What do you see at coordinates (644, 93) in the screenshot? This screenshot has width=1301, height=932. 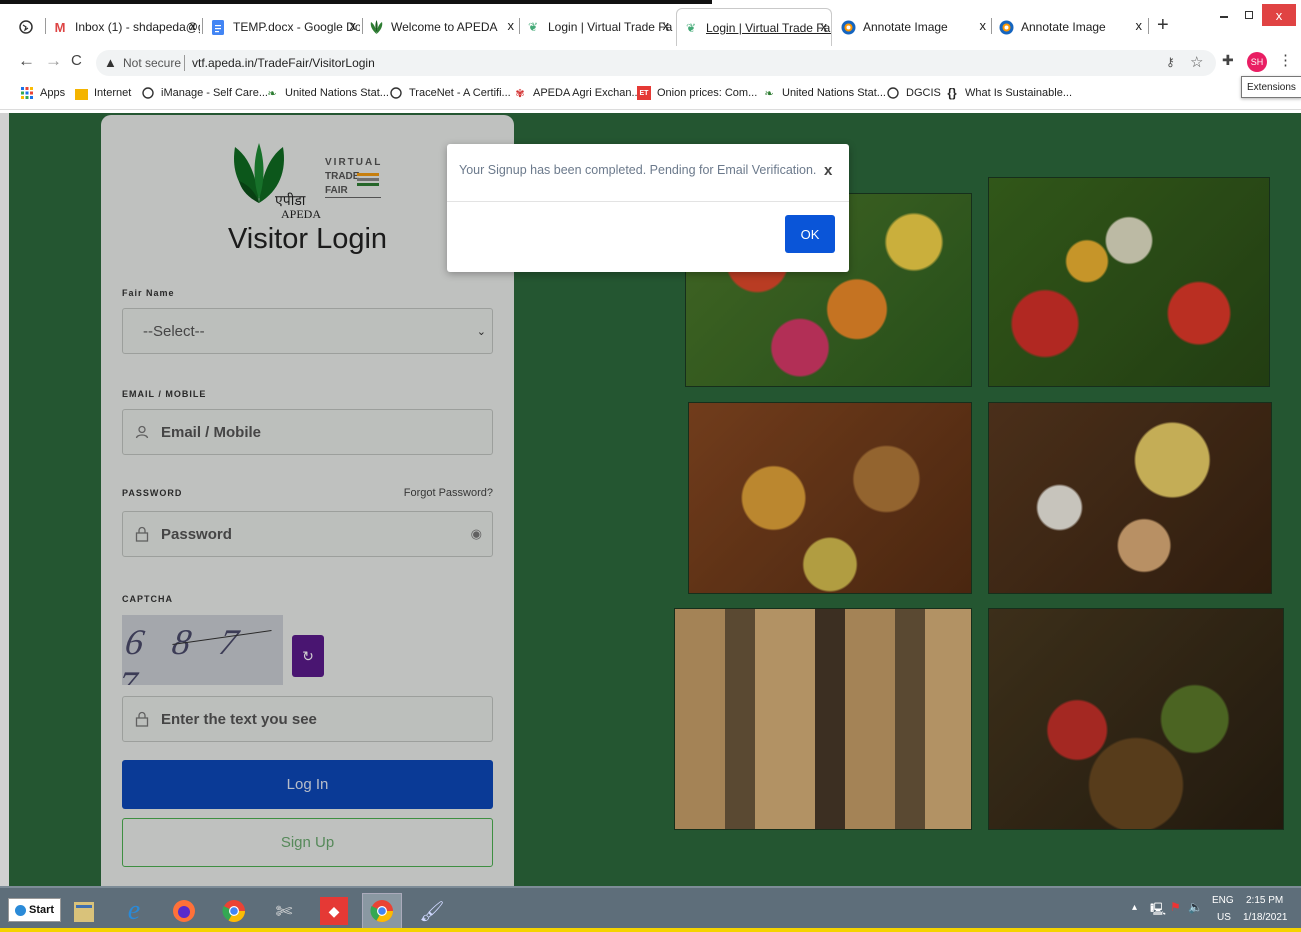 I see `et-icon: ET` at bounding box center [644, 93].